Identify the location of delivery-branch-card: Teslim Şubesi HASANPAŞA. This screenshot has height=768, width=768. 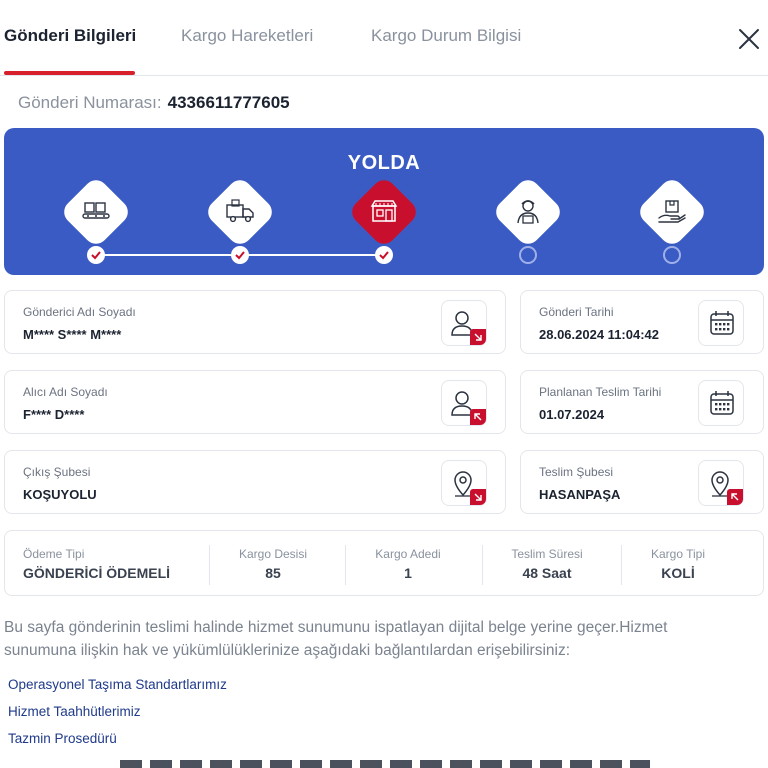
(642, 482).